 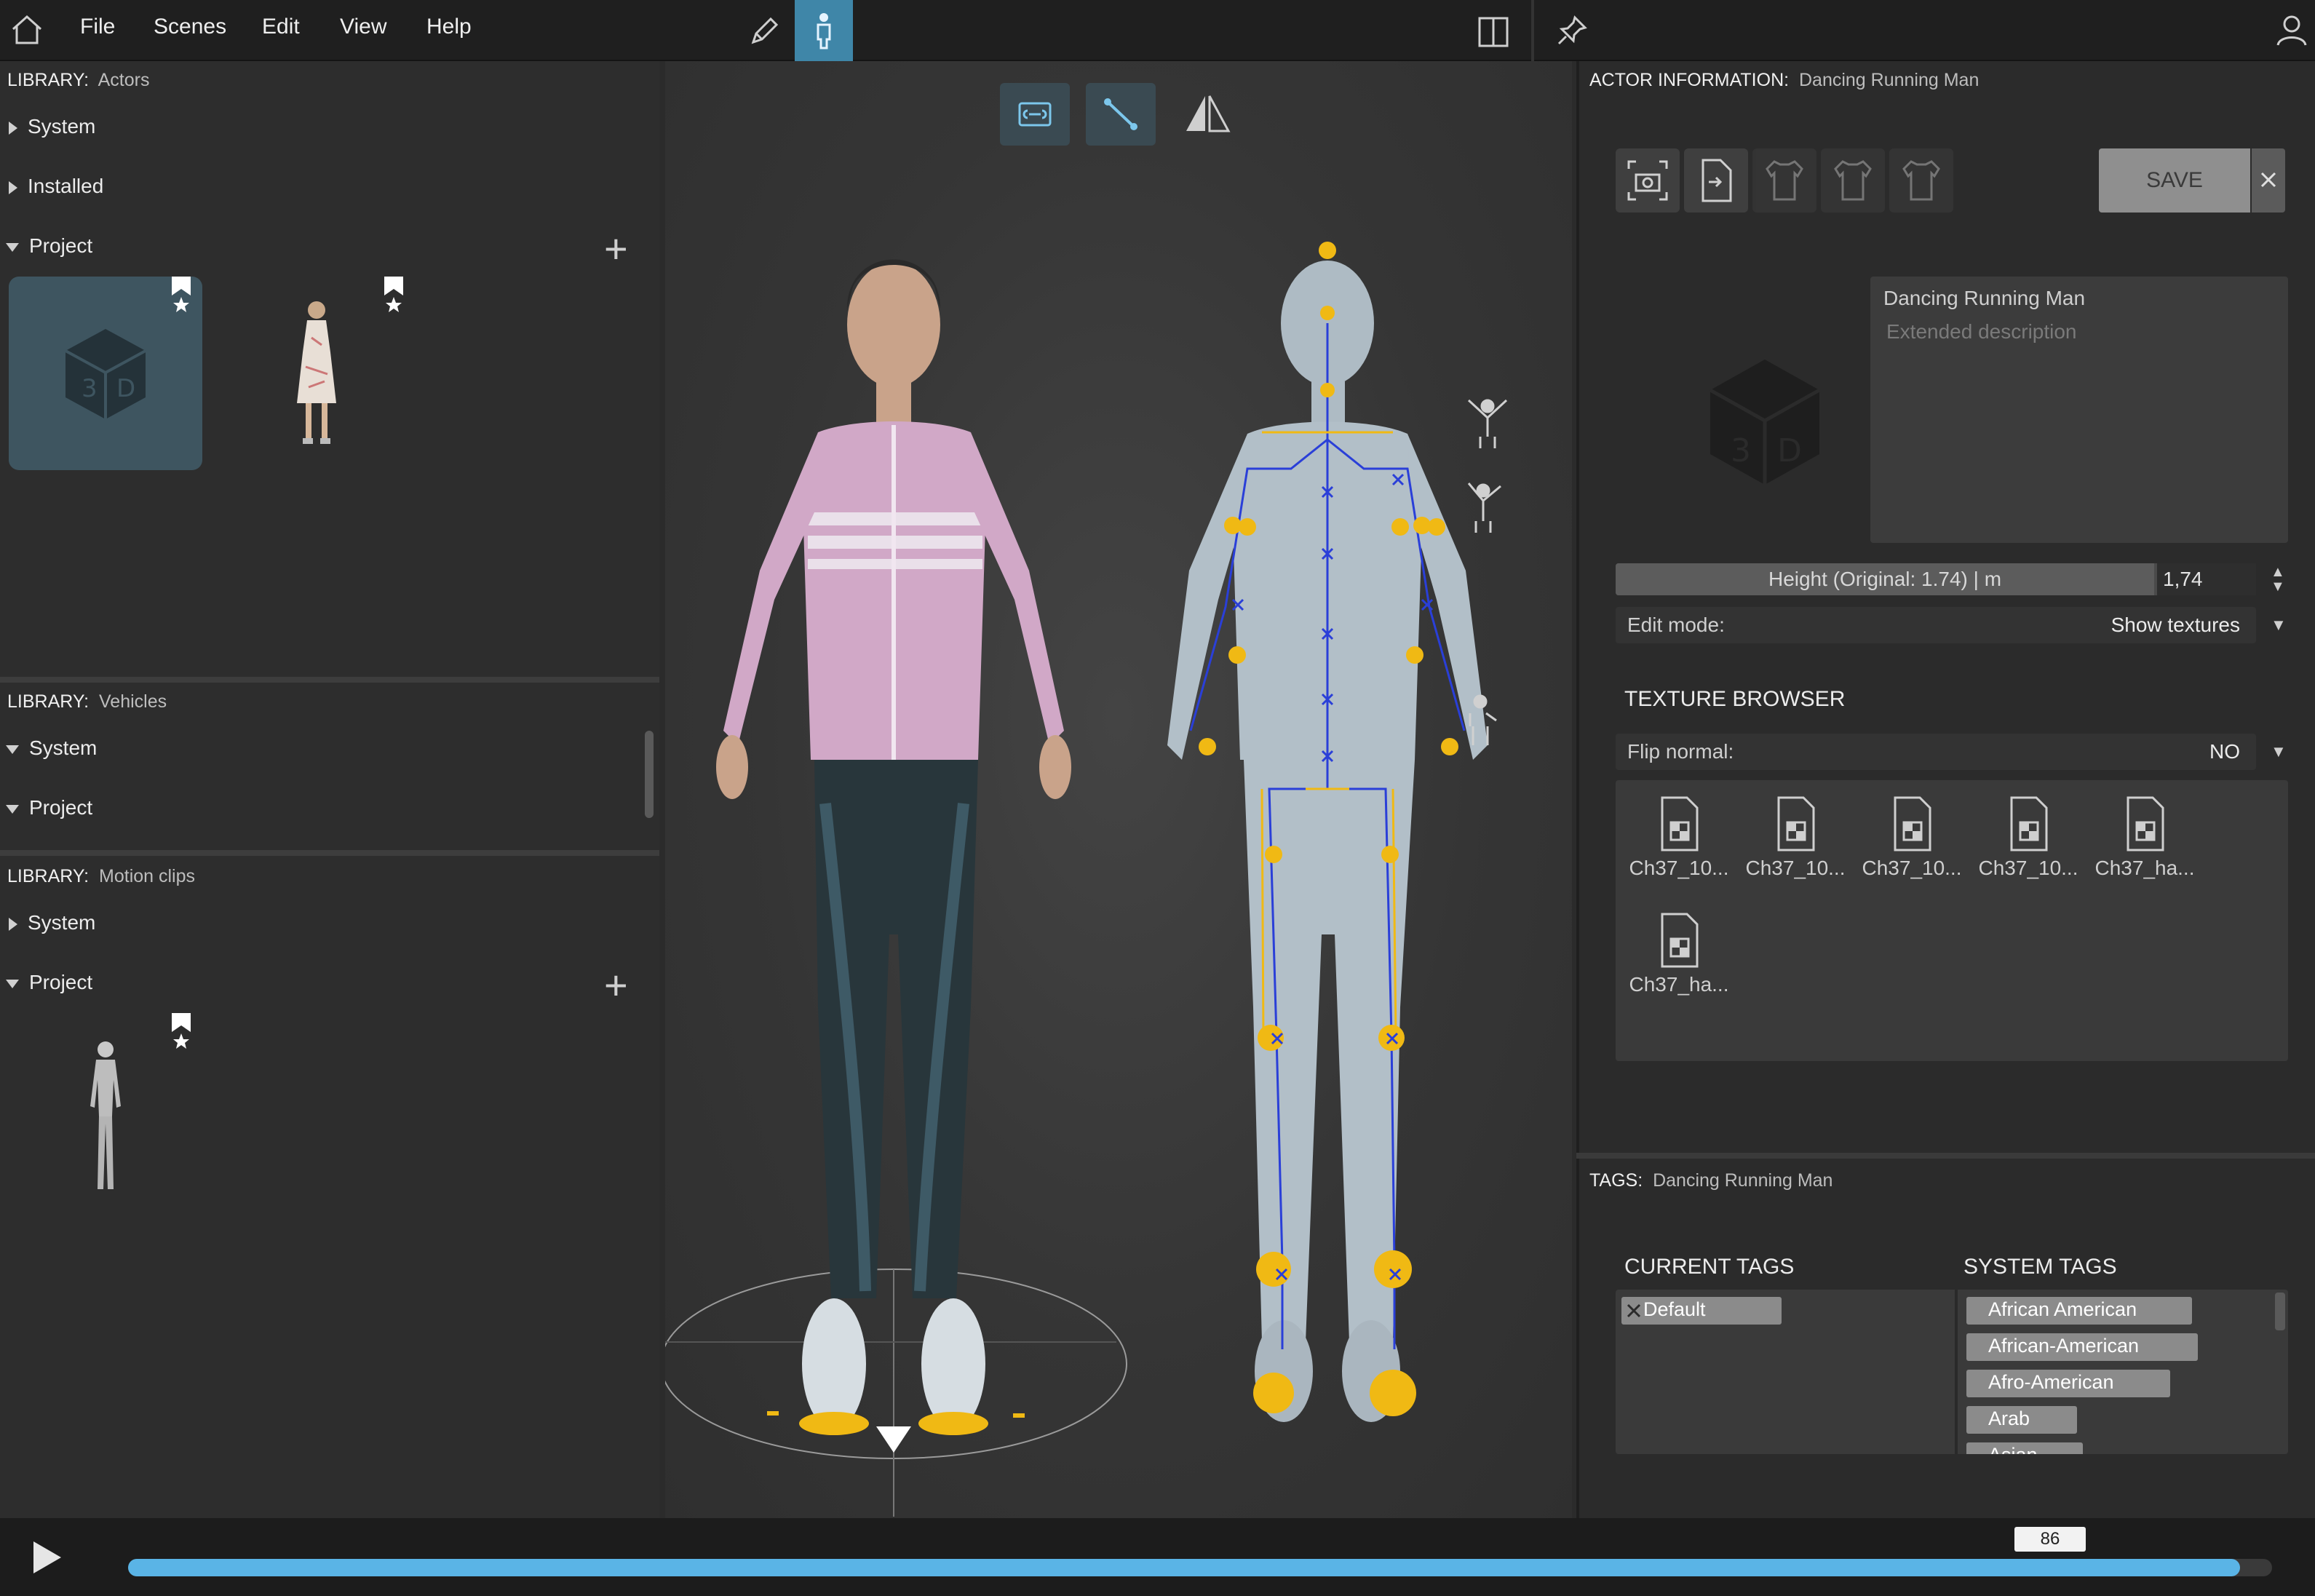 What do you see at coordinates (2291, 30) in the screenshot?
I see `user-icon` at bounding box center [2291, 30].